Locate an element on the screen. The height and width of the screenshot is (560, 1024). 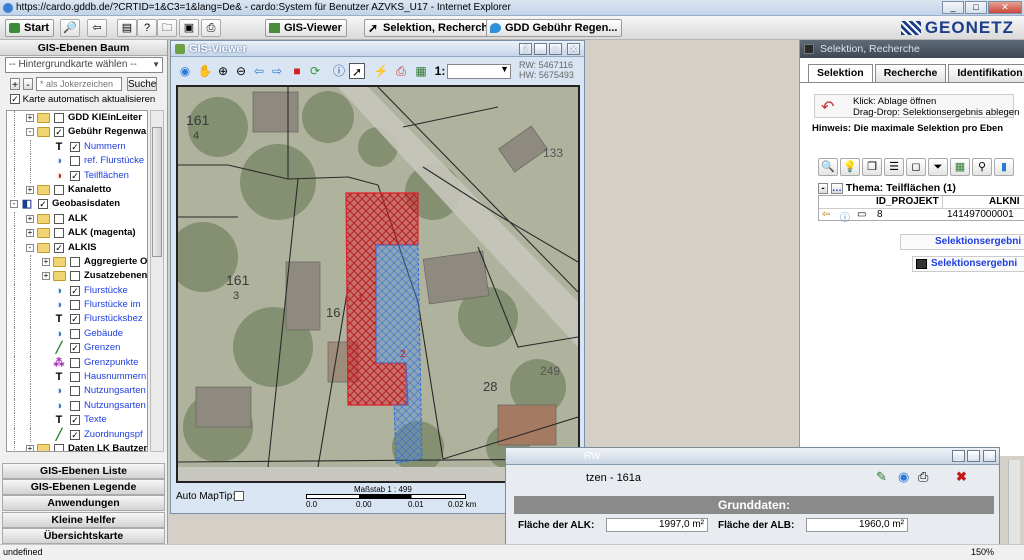
clear-icon: ◻ is located at coordinates (916, 167).